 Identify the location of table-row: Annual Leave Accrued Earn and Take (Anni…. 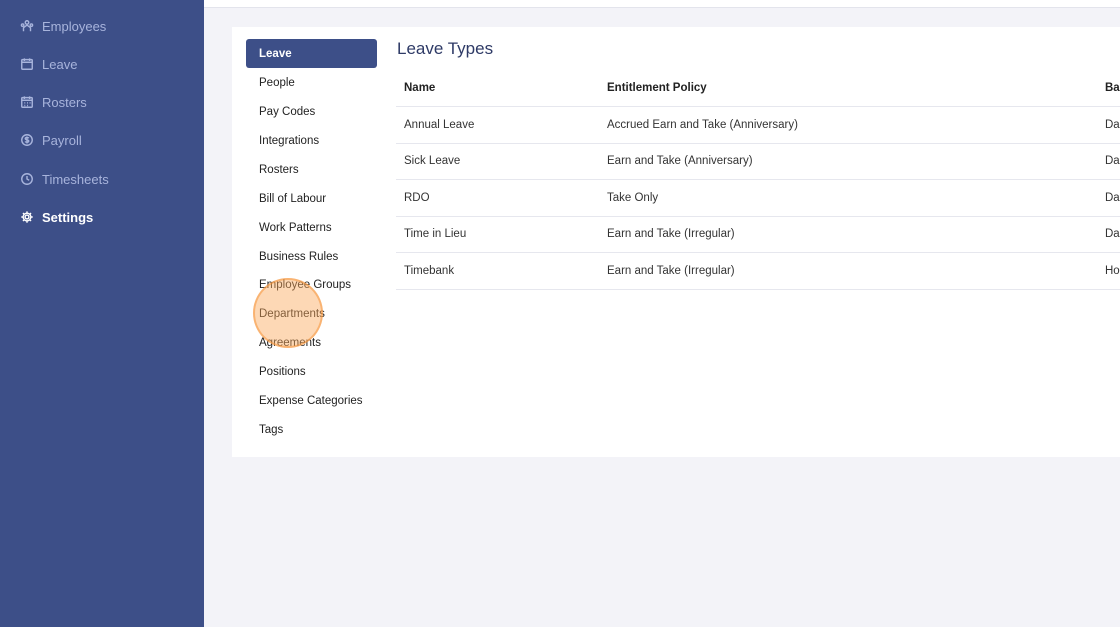
(758, 125).